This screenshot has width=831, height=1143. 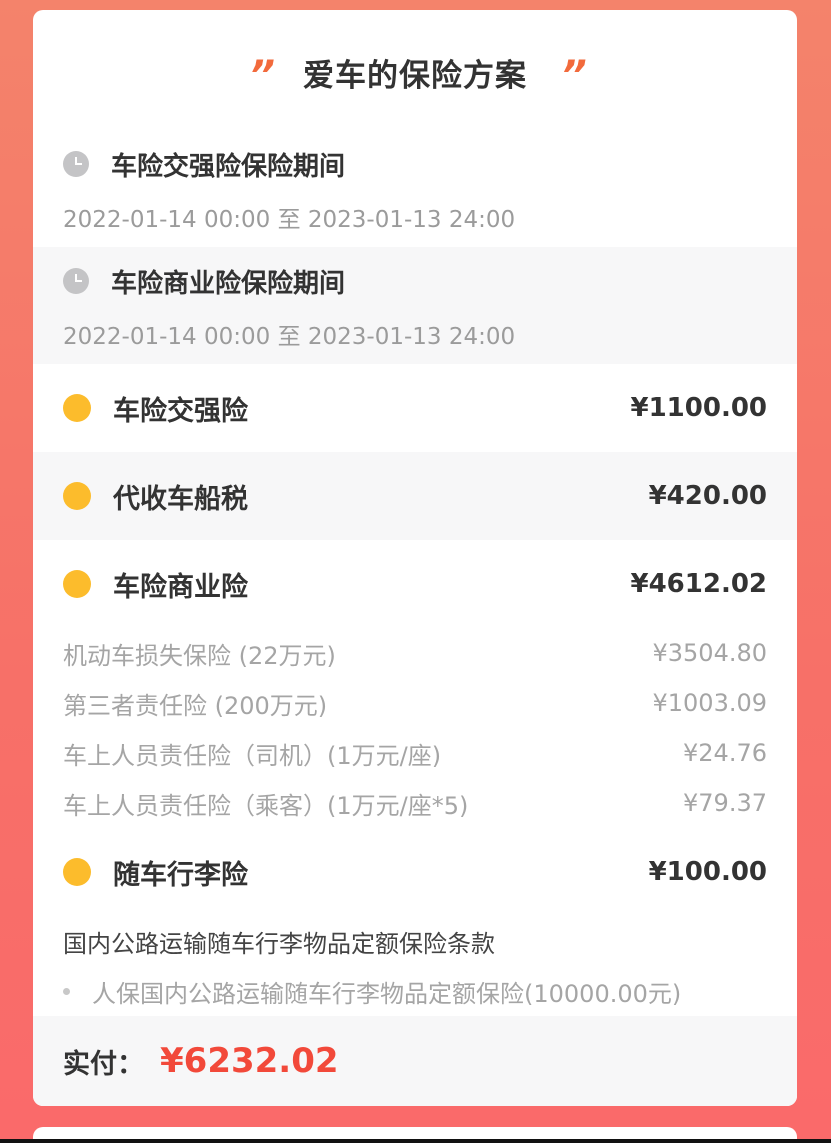 What do you see at coordinates (262, 76) in the screenshot?
I see `quote-left-icon: ”` at bounding box center [262, 76].